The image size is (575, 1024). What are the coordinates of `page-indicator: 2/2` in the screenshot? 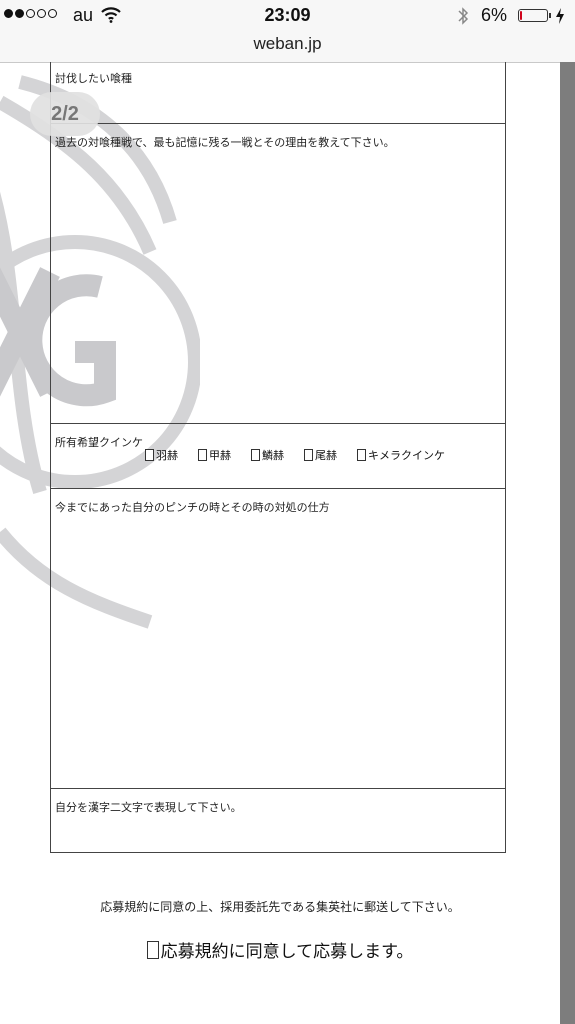 It's located at (65, 114).